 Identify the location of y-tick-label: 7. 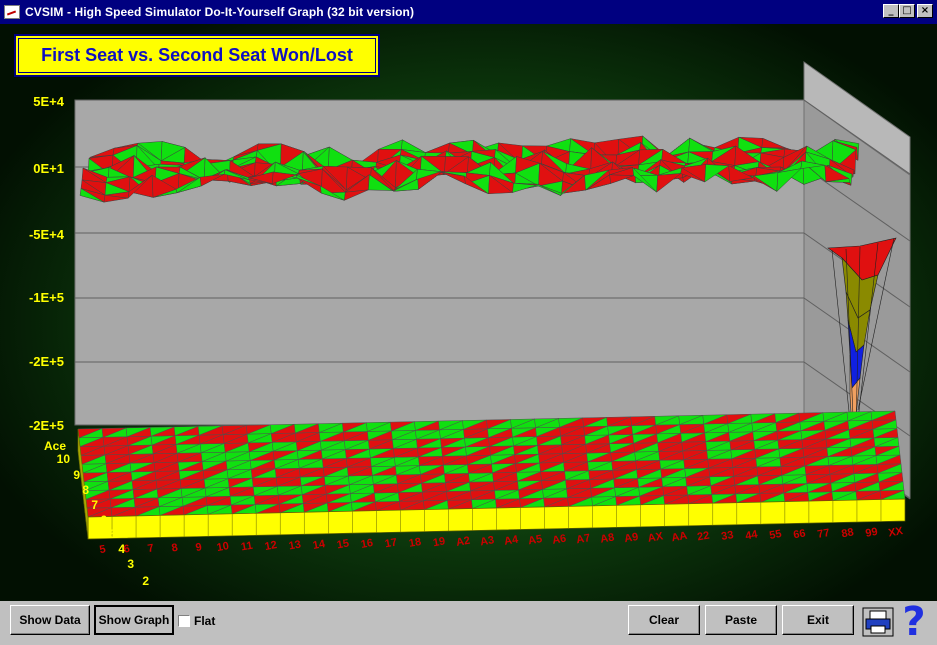
(94, 505).